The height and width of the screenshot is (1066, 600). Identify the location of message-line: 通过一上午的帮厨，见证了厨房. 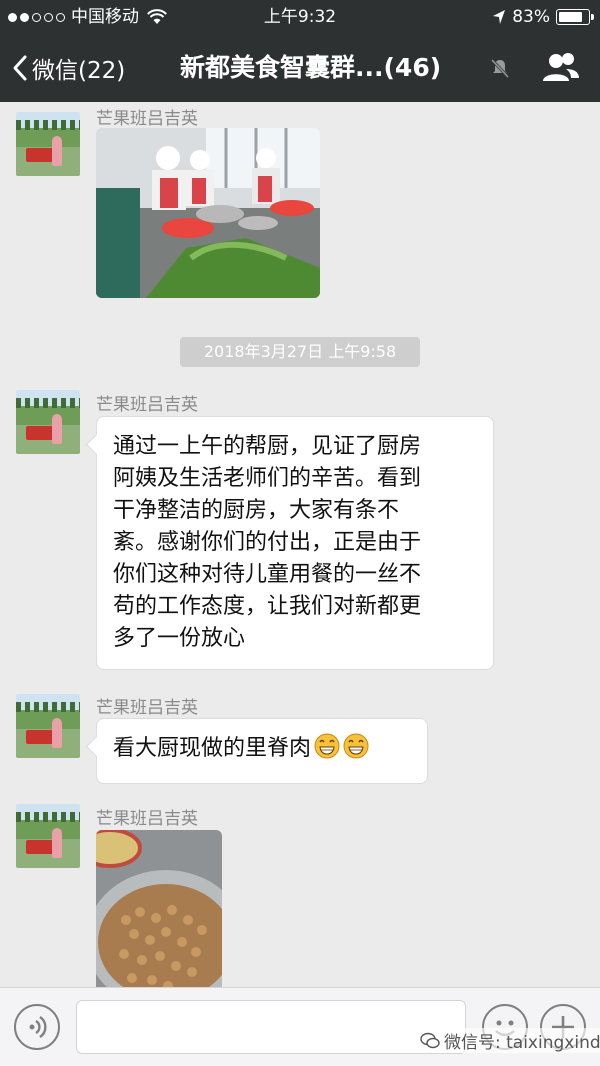
(267, 446).